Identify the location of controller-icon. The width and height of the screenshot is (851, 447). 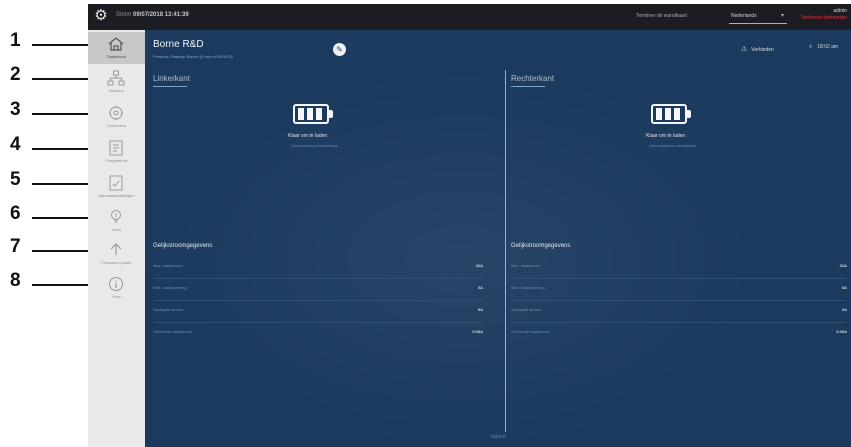
(116, 113).